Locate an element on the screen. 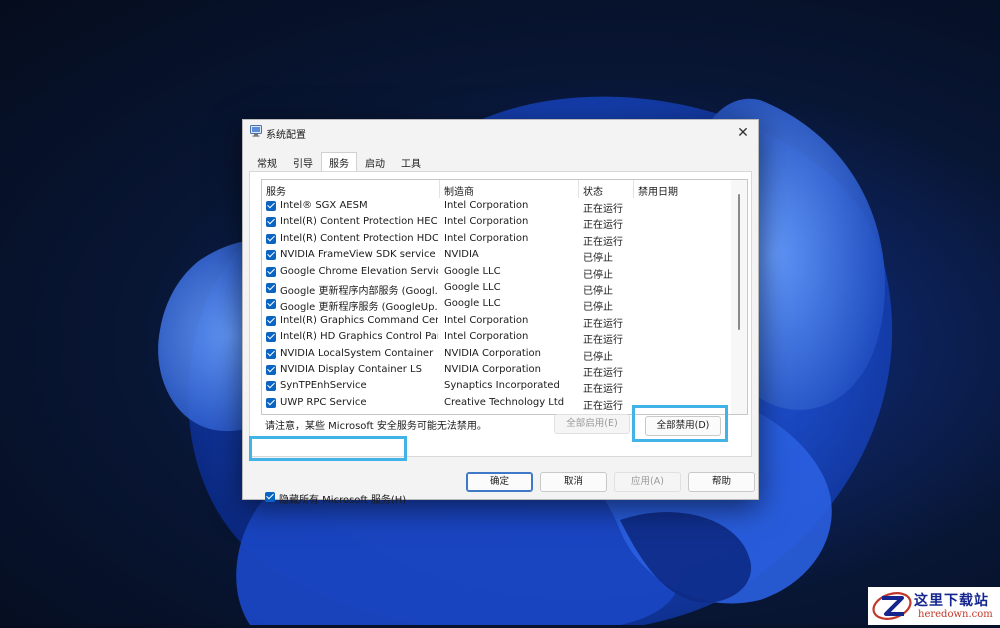 The image size is (1000, 628). vertical-scrollbar is located at coordinates (739, 297).